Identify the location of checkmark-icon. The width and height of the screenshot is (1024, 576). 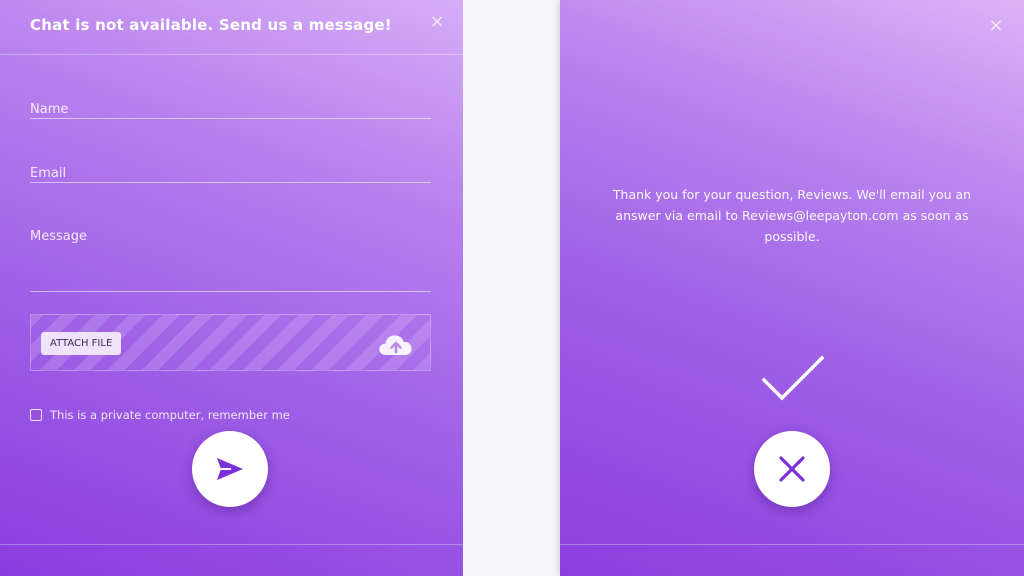
(793, 378).